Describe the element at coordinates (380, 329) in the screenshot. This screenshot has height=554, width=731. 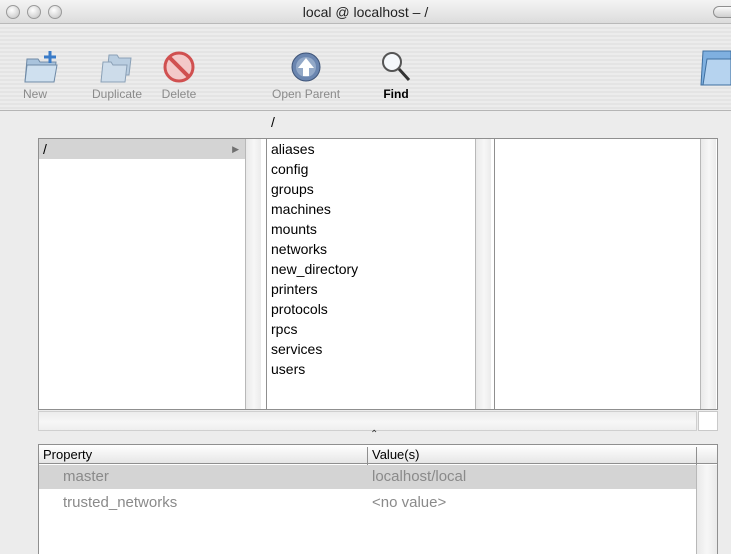
I see `browser-item-rpcs: rpcs▷` at that location.